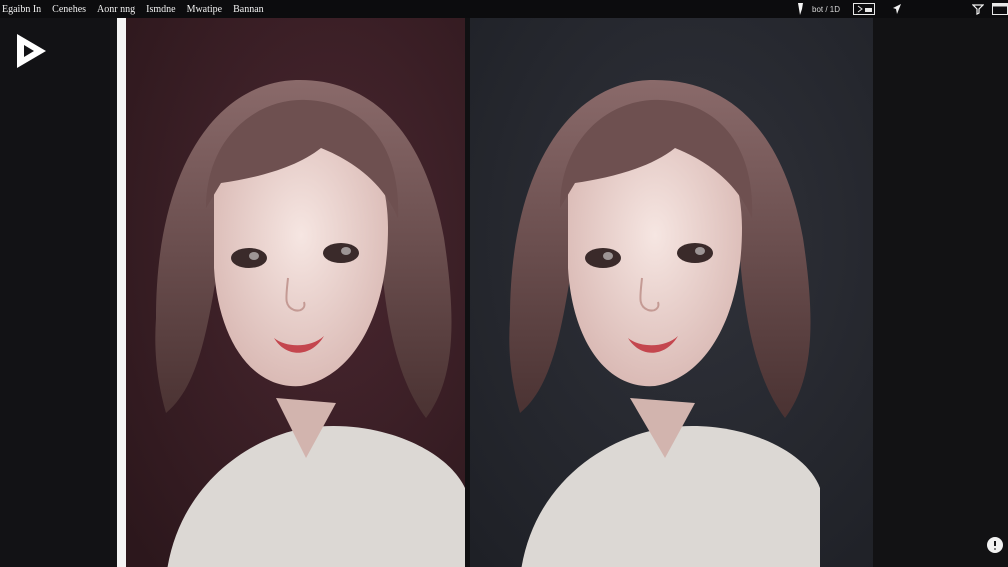 This screenshot has height=567, width=1008. I want to click on help-icon, so click(995, 545).